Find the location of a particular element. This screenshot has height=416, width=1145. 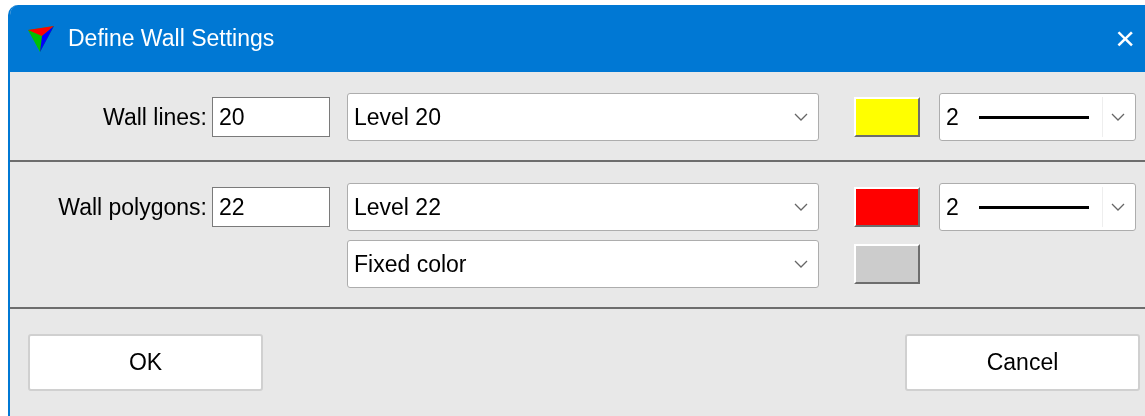

level-dropdown: Level 22 is located at coordinates (583, 207).